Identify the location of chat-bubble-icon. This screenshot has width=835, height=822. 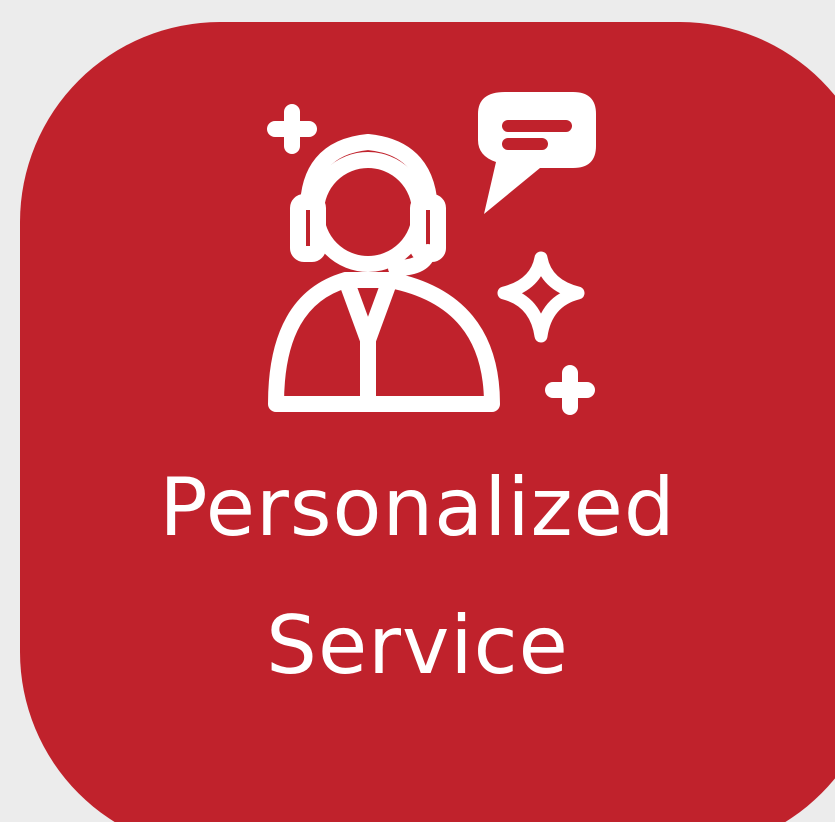
(537, 153).